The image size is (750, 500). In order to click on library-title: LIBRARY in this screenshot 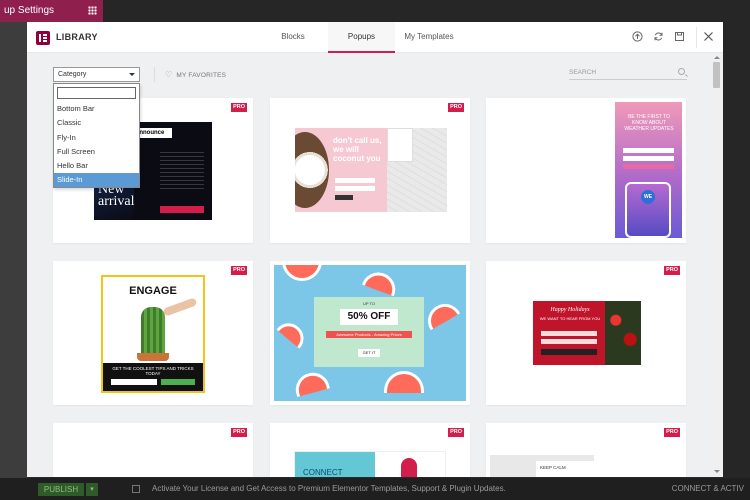, I will do `click(77, 37)`.